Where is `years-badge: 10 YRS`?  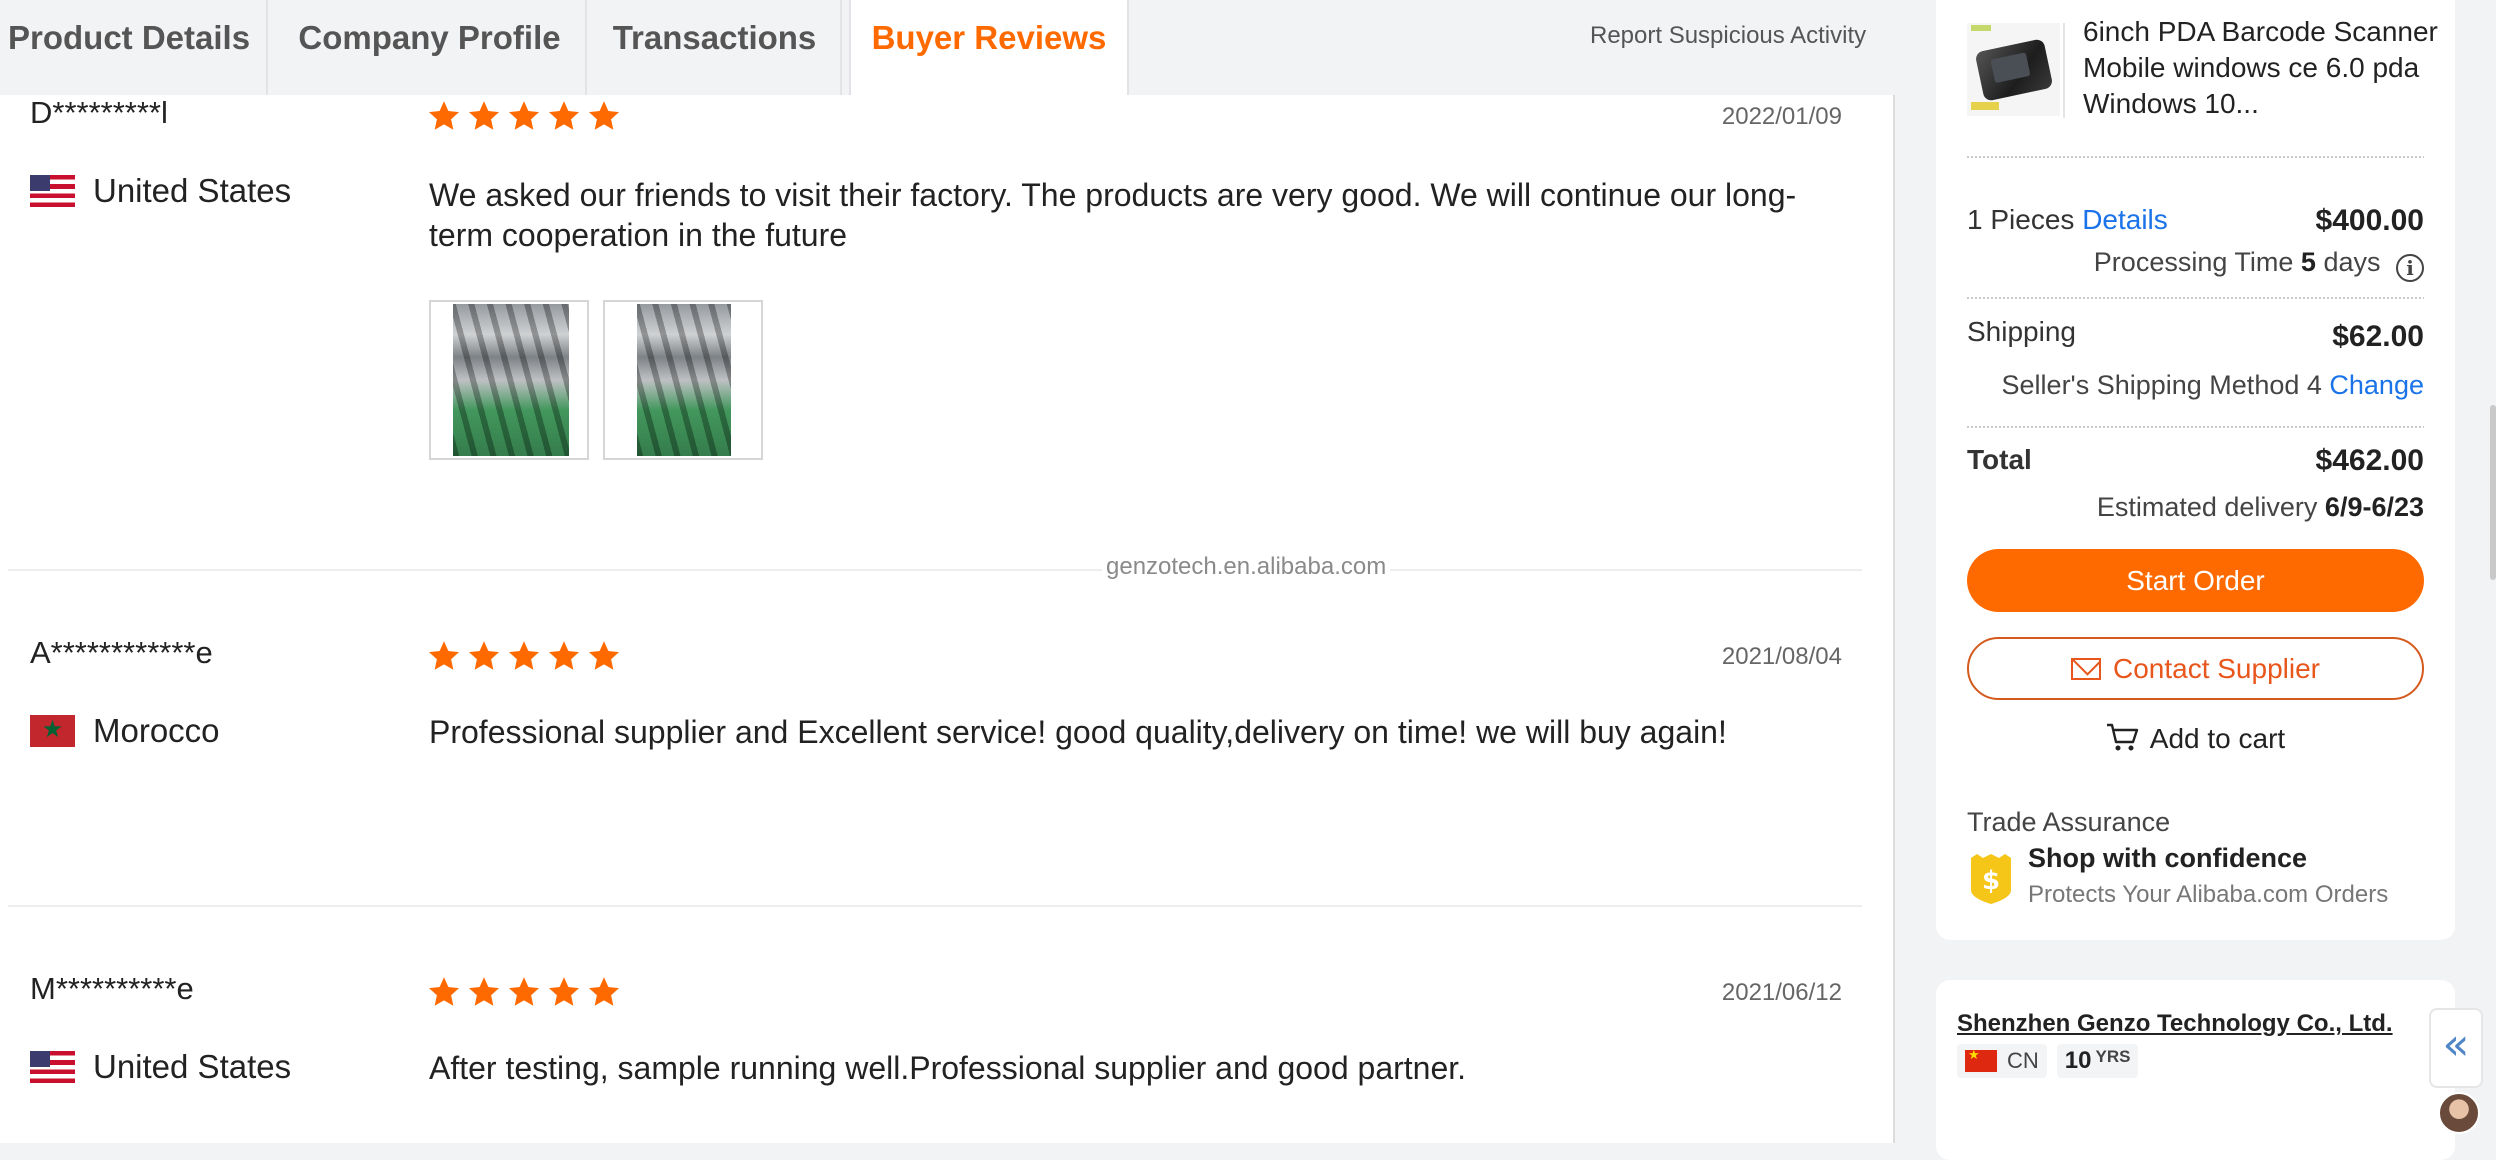
years-badge: 10 YRS is located at coordinates (2097, 1061).